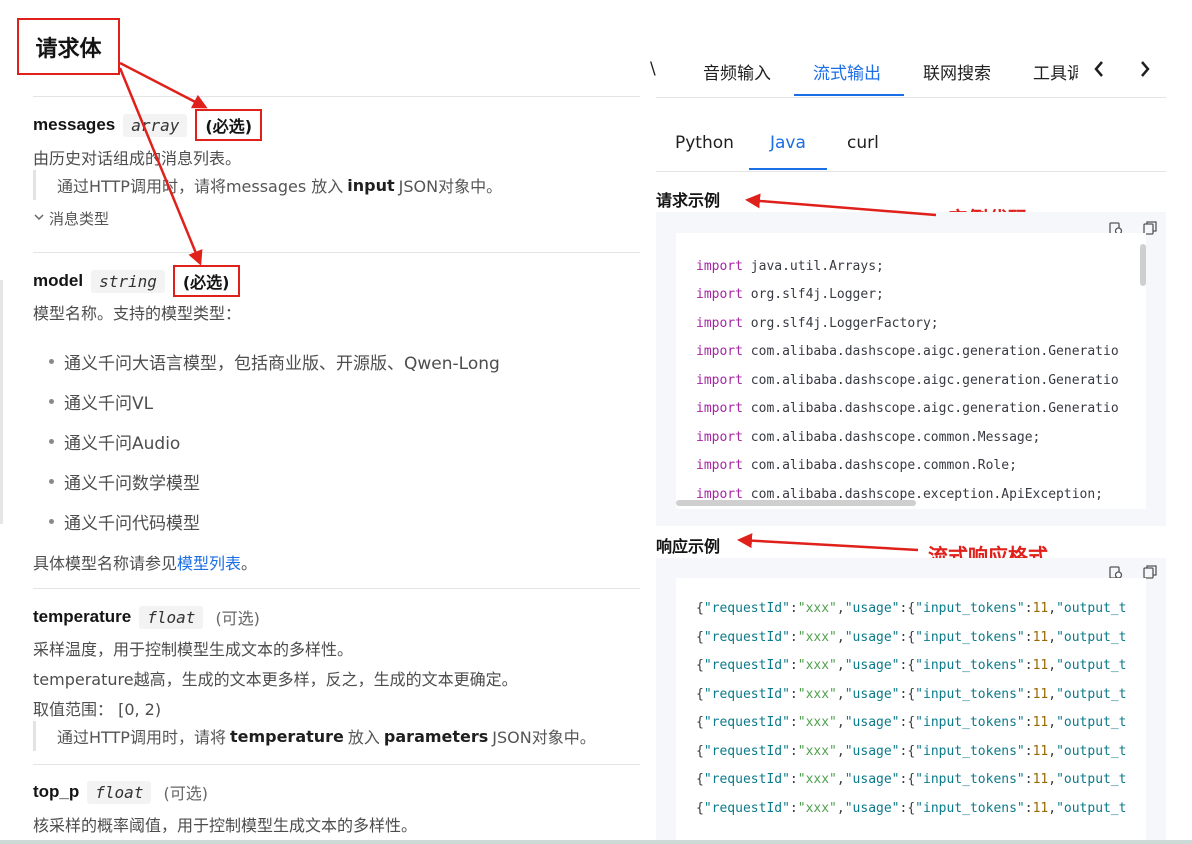  What do you see at coordinates (225, 825) in the screenshot?
I see `param-desc: 核采样的概率阈值，用于控制模型生成文本的多样性。` at bounding box center [225, 825].